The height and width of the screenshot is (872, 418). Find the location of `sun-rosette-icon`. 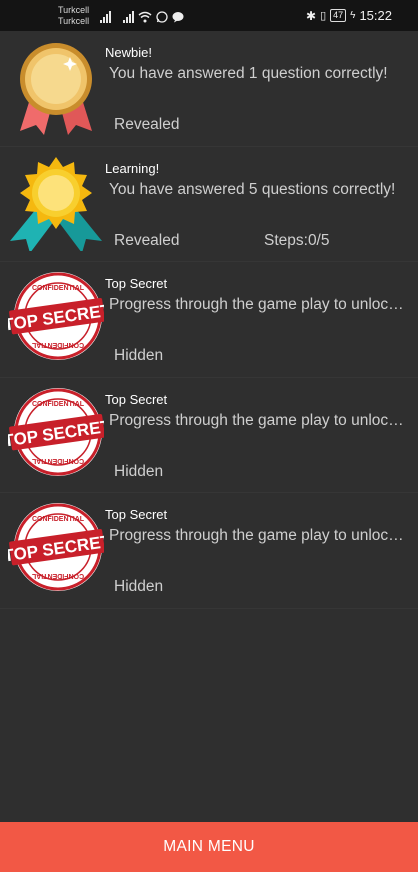

sun-rosette-icon is located at coordinates (56, 203).